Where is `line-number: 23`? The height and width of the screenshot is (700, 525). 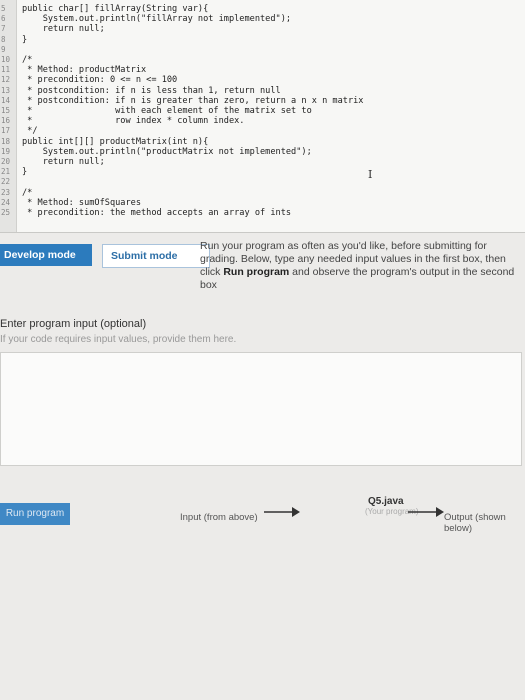
line-number: 23 is located at coordinates (6, 192).